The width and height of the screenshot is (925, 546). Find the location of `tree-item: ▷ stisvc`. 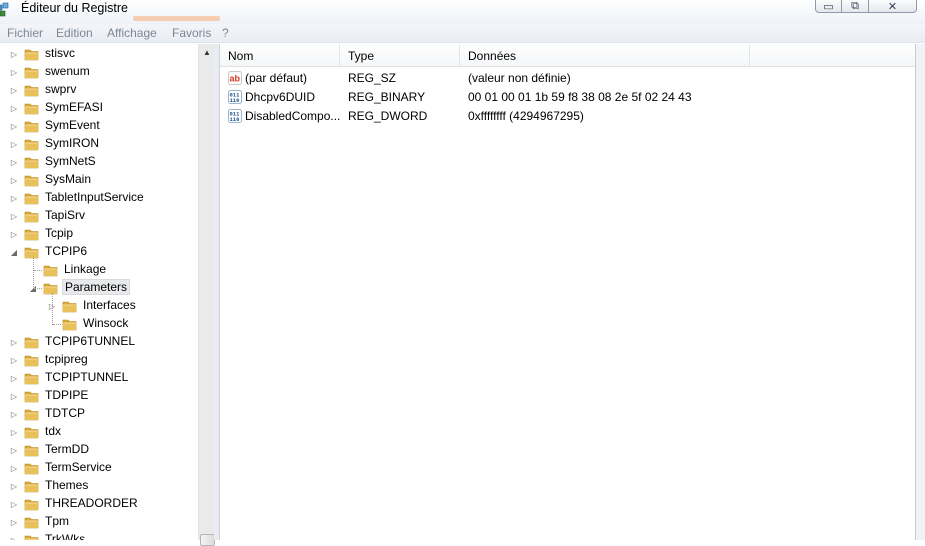

tree-item: ▷ stisvc is located at coordinates (99, 54).